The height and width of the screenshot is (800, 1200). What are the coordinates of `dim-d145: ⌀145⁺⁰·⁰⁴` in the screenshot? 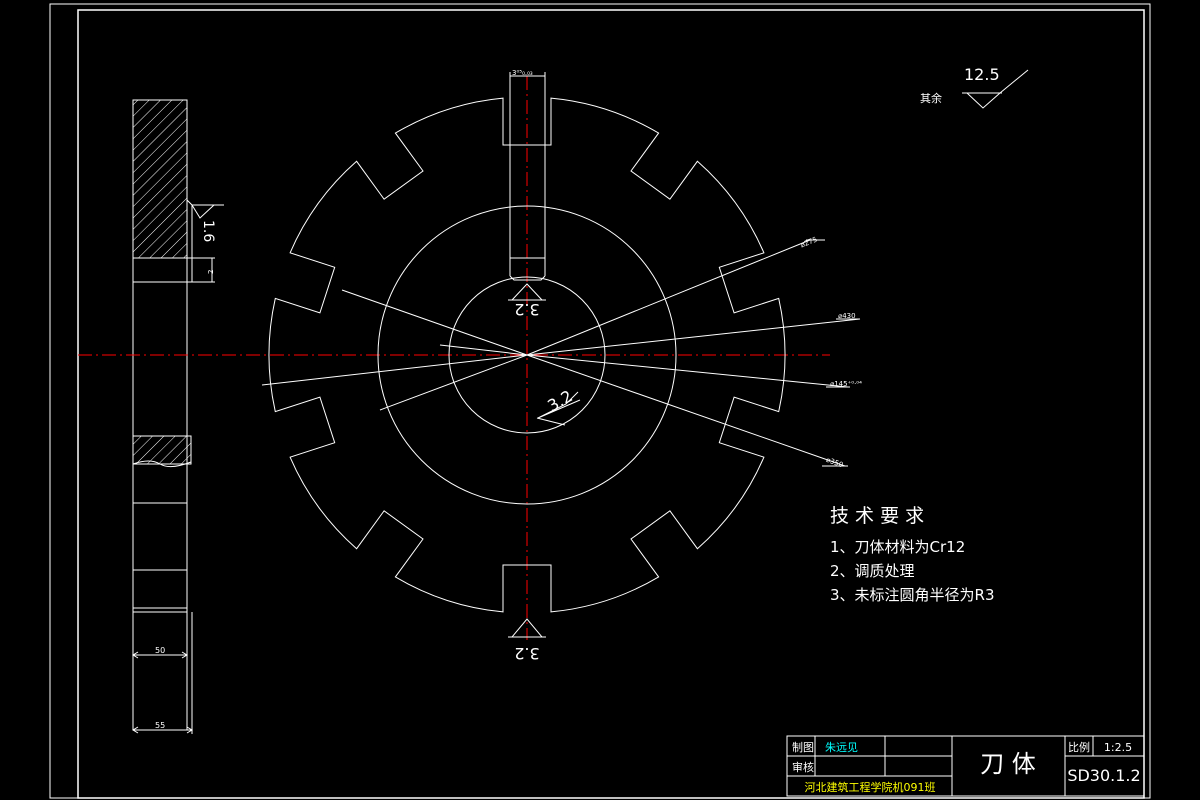 It's located at (846, 384).